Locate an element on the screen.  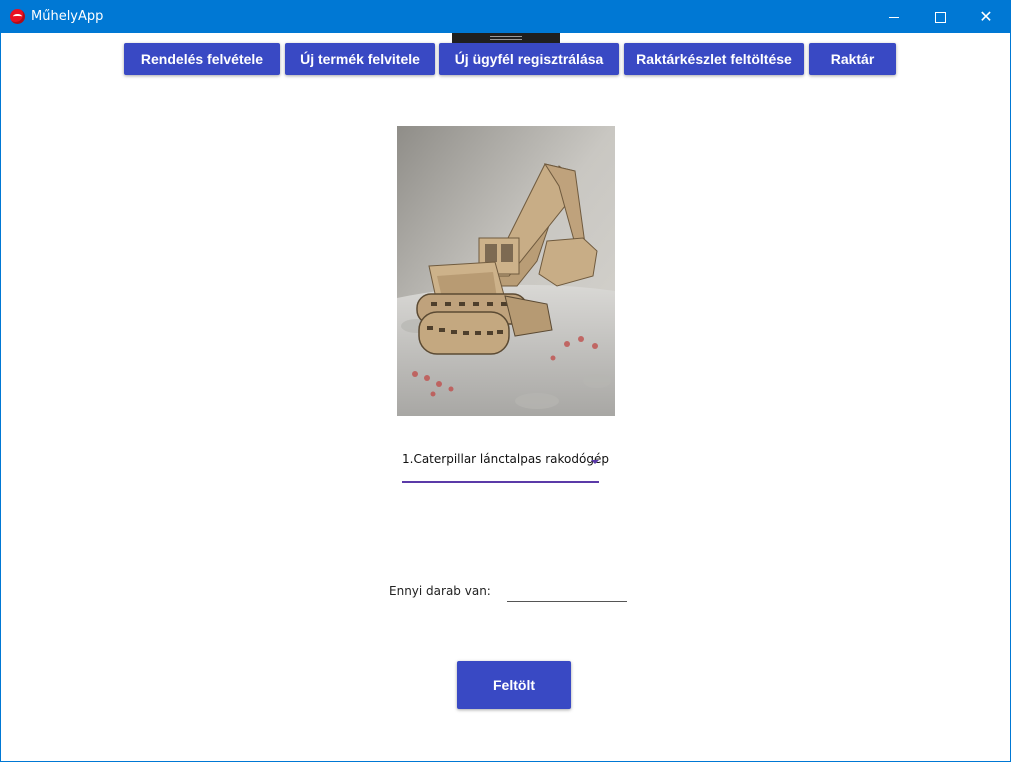
chevron-down-icon is located at coordinates (595, 462).